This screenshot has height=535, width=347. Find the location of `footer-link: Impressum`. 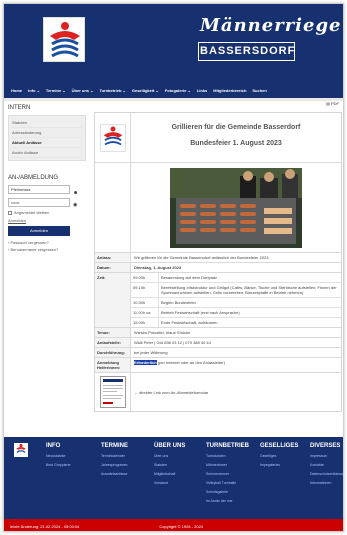

footer-link: Impressum is located at coordinates (326, 456).